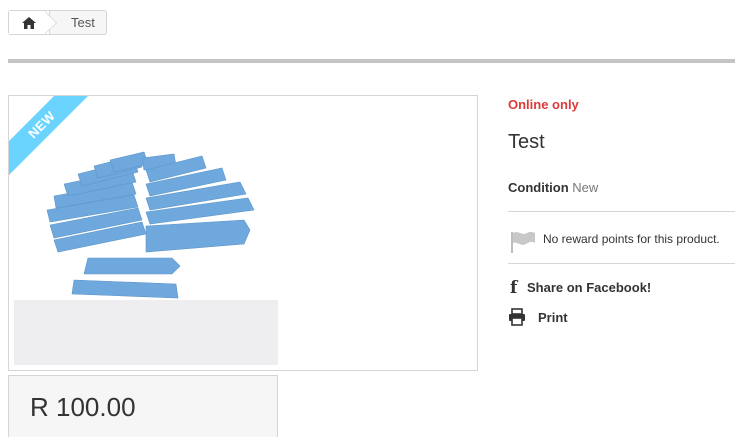 Image resolution: width=735 pixels, height=437 pixels. Describe the element at coordinates (526, 142) in the screenshot. I see `product-title: Test` at that location.